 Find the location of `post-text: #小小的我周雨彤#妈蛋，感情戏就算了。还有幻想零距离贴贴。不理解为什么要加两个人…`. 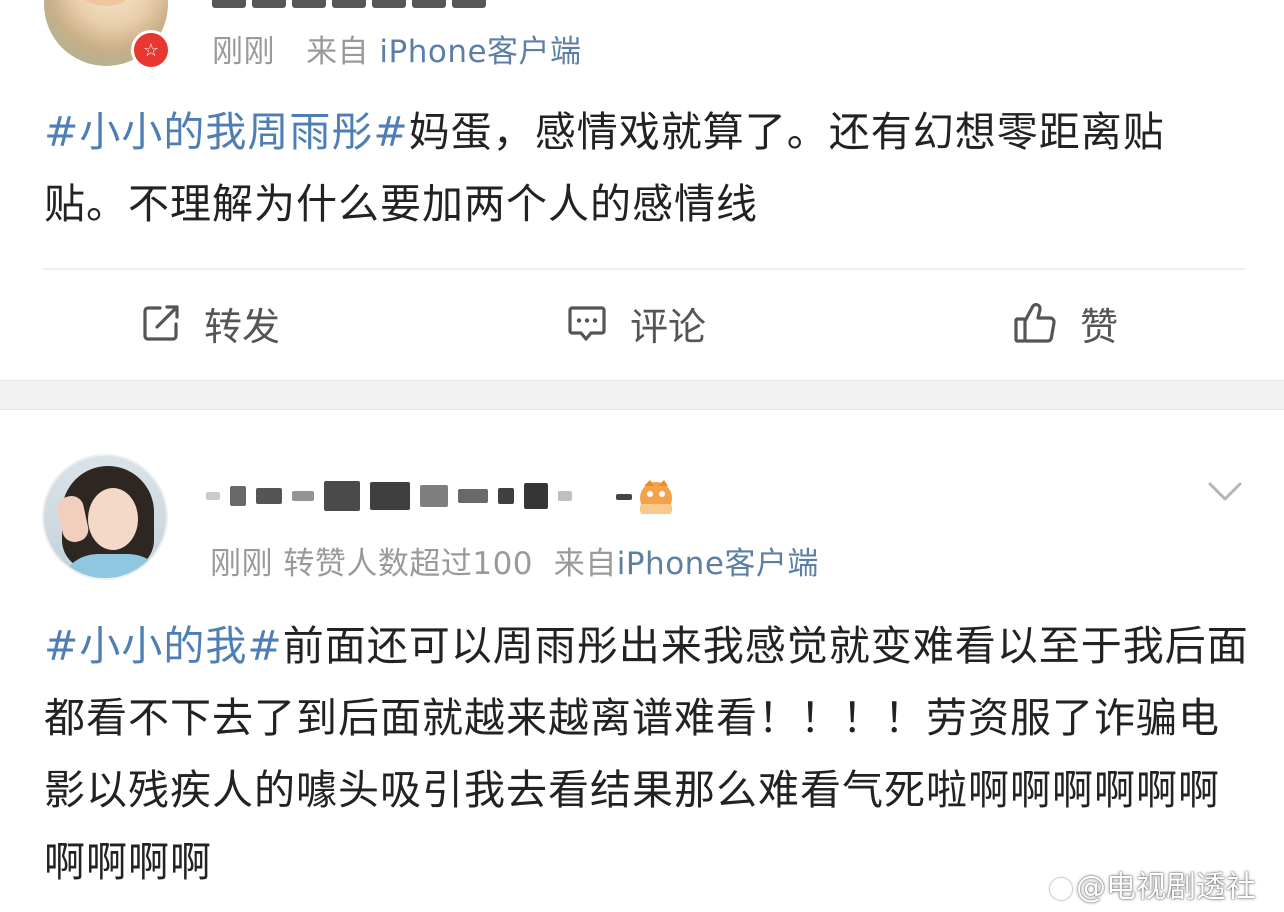

post-text: #小小的我周雨彤#妈蛋，感情戏就算了。还有幻想零距离贴贴。不理解为什么要加两个人… is located at coordinates (644, 168).